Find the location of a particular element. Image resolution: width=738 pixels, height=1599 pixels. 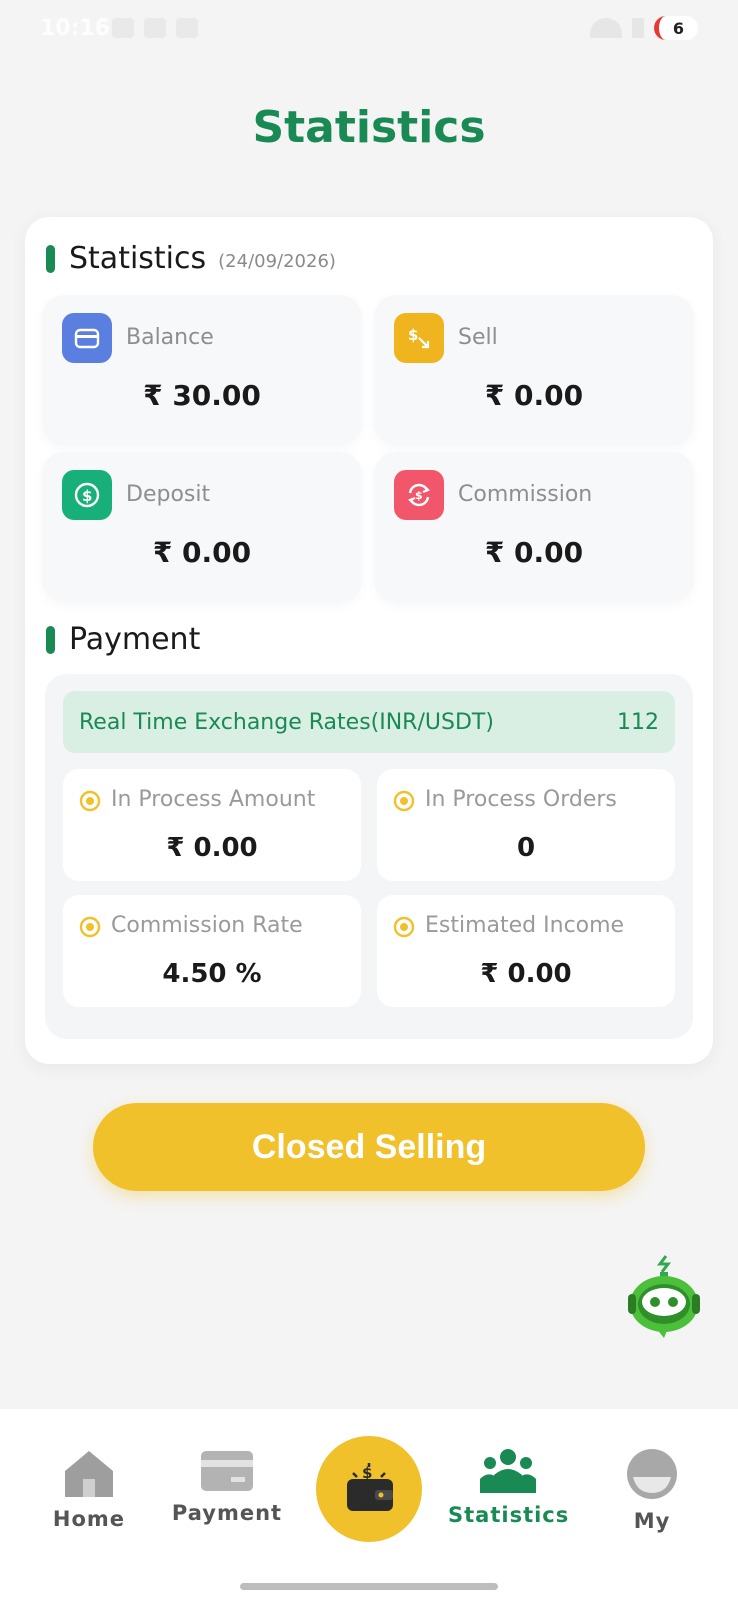

in-process-orders-label: In Process Orders is located at coordinates (521, 799).